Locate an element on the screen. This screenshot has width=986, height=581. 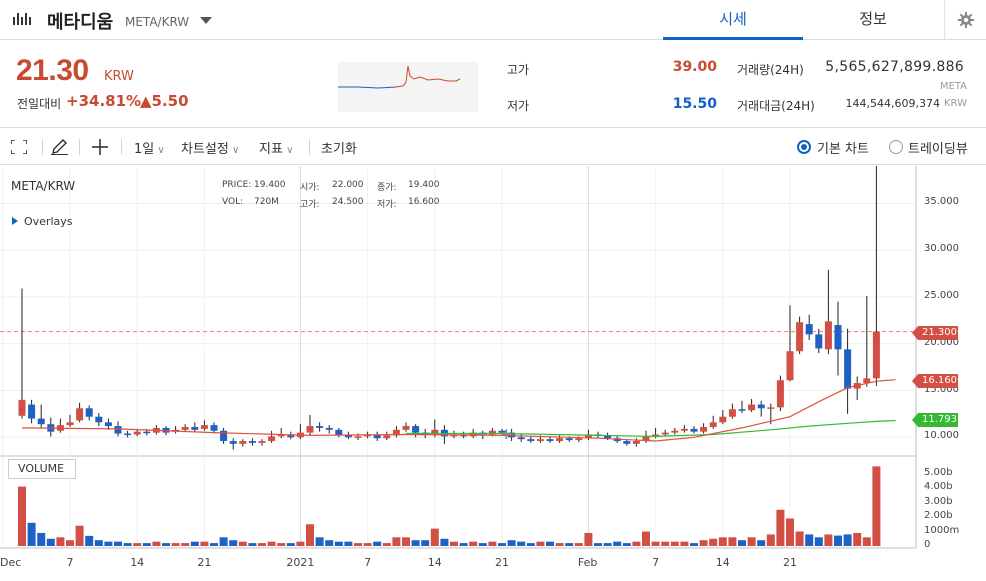
ohlc-open-label: 시가: is located at coordinates (310, 188).